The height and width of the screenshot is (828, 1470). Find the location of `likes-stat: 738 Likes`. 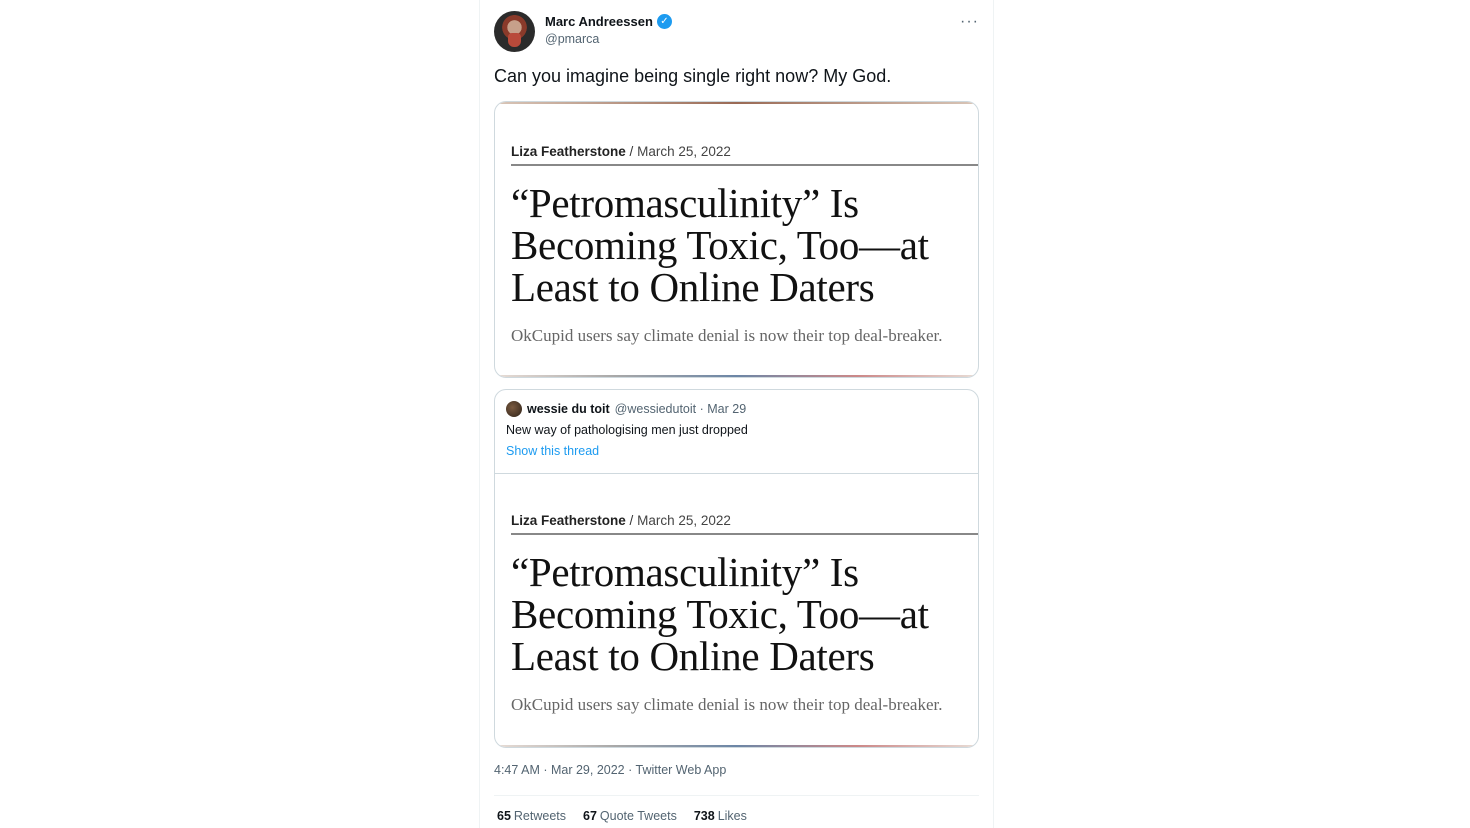

likes-stat: 738 Likes is located at coordinates (720, 816).